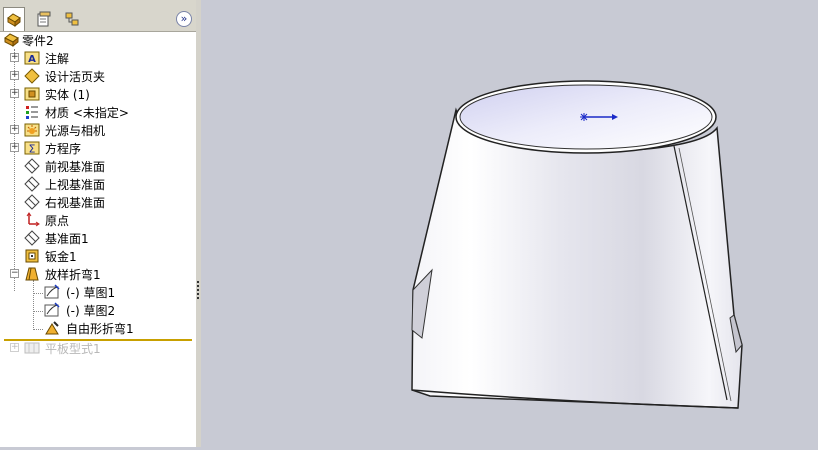 The height and width of the screenshot is (450, 818). Describe the element at coordinates (98, 148) in the screenshot. I see `tree-item-equations: + Σ 方程序` at that location.